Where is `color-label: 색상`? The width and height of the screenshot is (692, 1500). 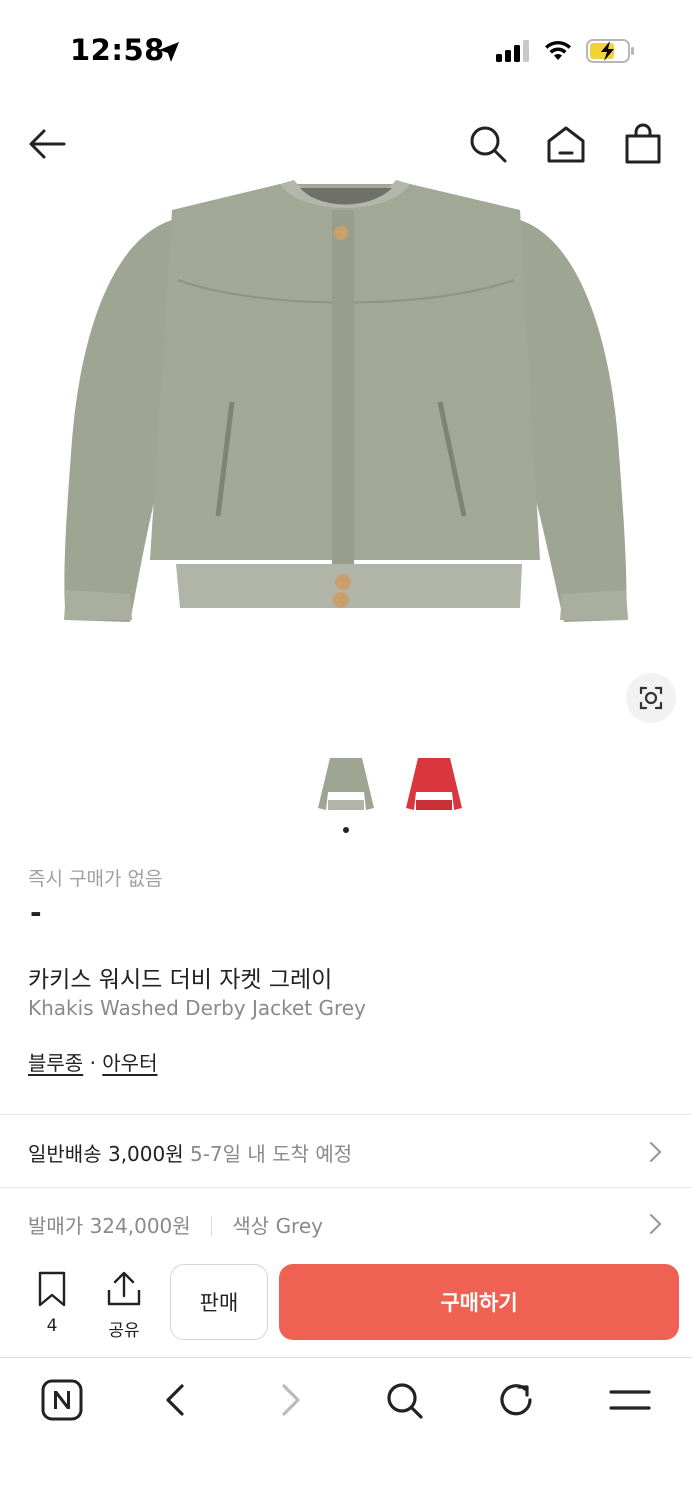
color-label: 색상 is located at coordinates (251, 1226).